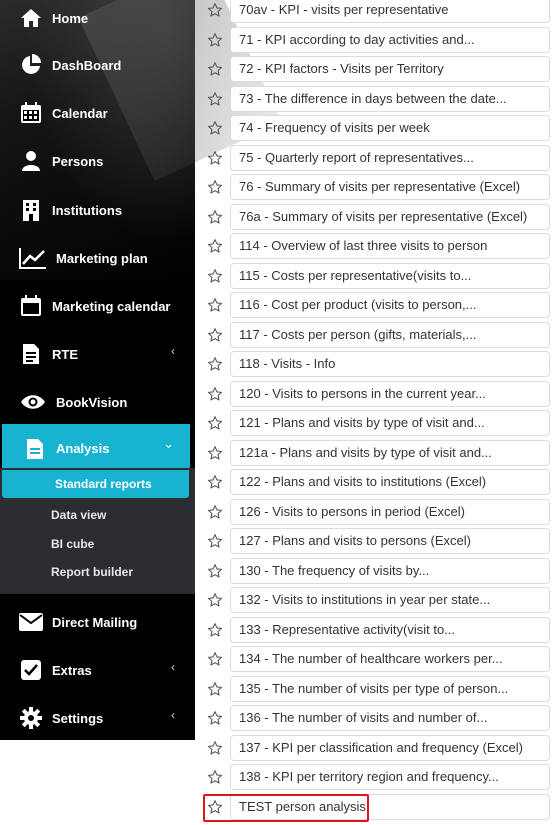 The width and height of the screenshot is (555, 825). Describe the element at coordinates (97, 670) in the screenshot. I see `nav-item-extras: Extras ‹` at that location.